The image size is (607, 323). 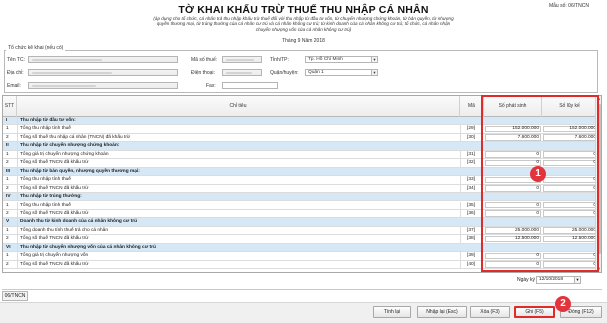 I want to click on annotation-badge-1: 1, so click(x=538, y=174).